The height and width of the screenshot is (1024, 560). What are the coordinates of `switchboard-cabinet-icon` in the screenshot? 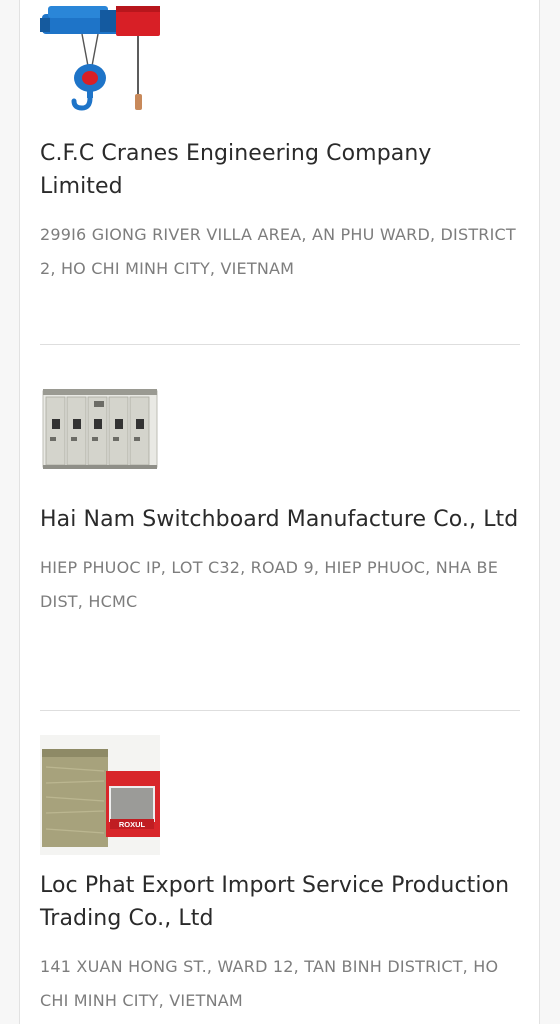 It's located at (100, 429).